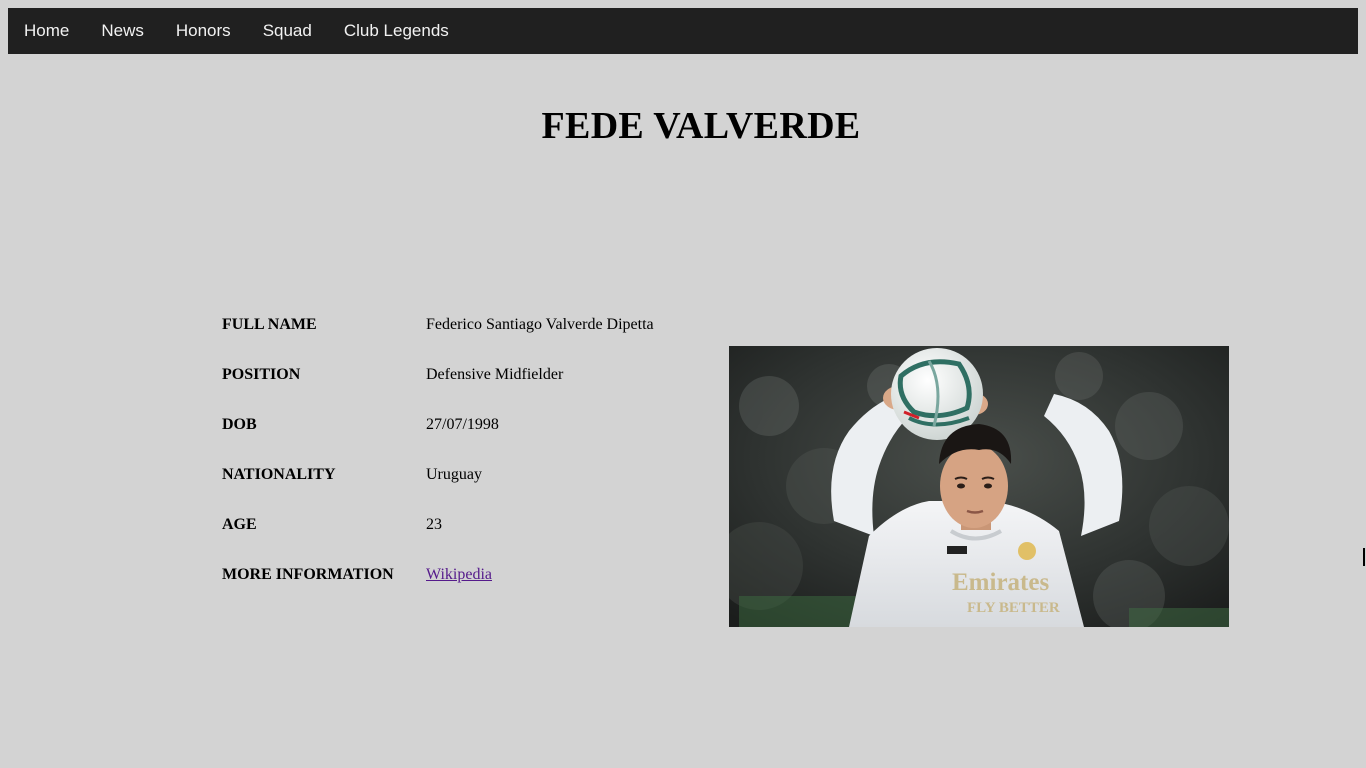 The height and width of the screenshot is (768, 1366). What do you see at coordinates (203, 31) in the screenshot?
I see `nav-link-honors: Honors` at bounding box center [203, 31].